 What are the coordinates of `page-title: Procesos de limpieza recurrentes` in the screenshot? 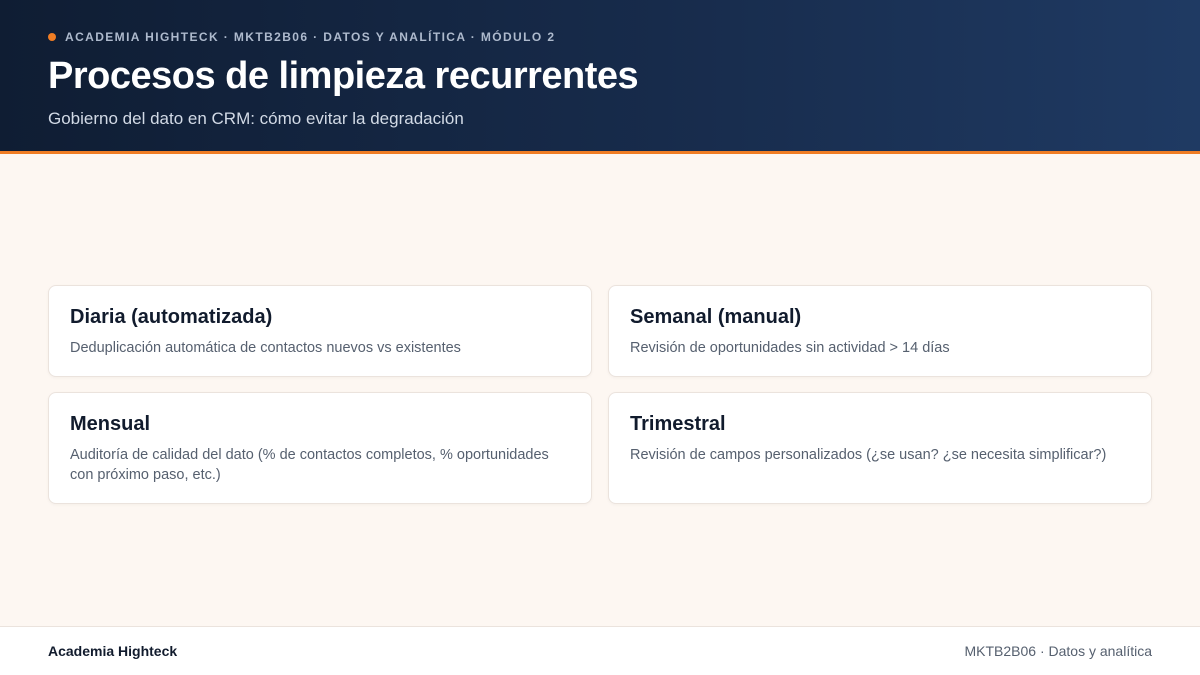 It's located at (343, 76).